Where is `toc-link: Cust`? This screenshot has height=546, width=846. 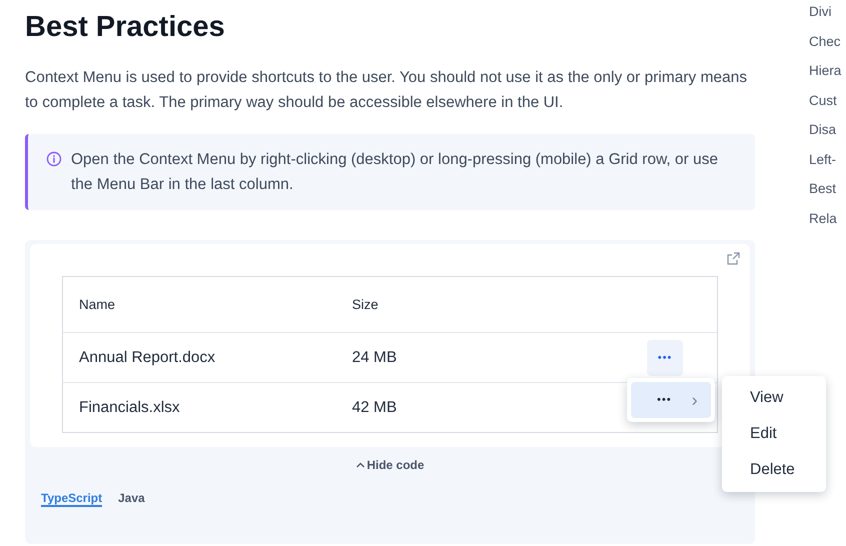 toc-link: Cust is located at coordinates (825, 100).